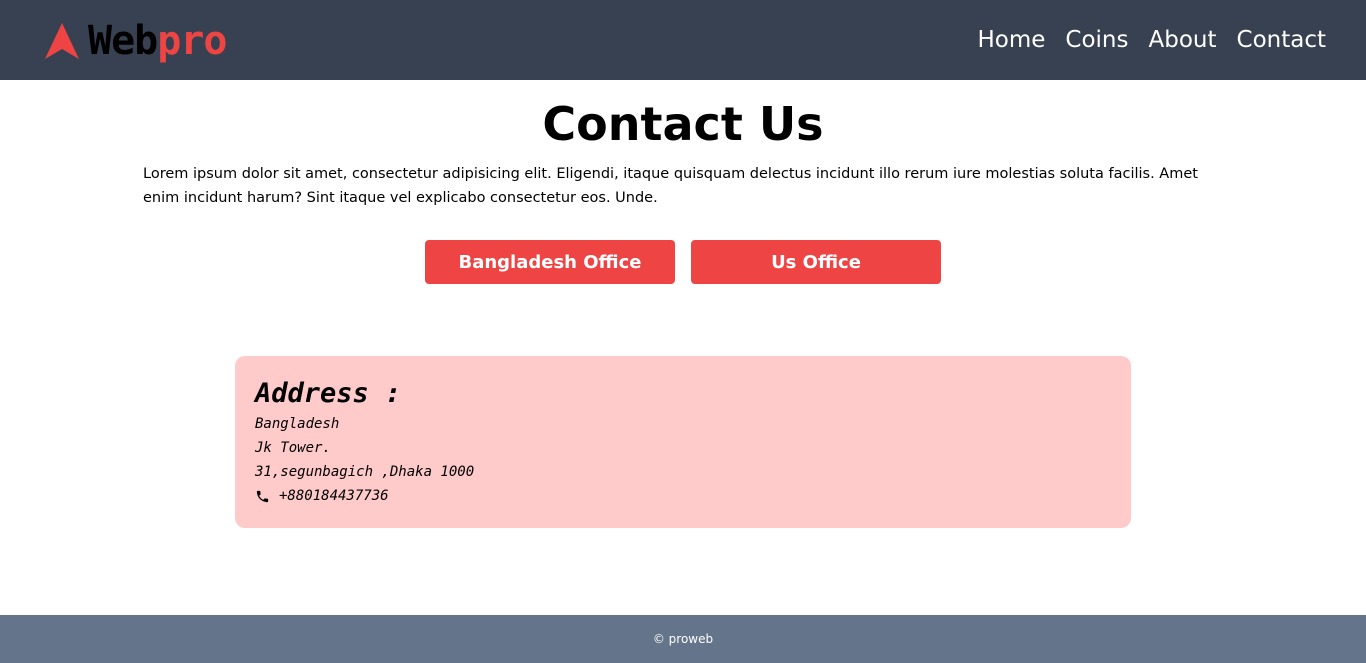  I want to click on page-title: Contact Us, so click(683, 124).